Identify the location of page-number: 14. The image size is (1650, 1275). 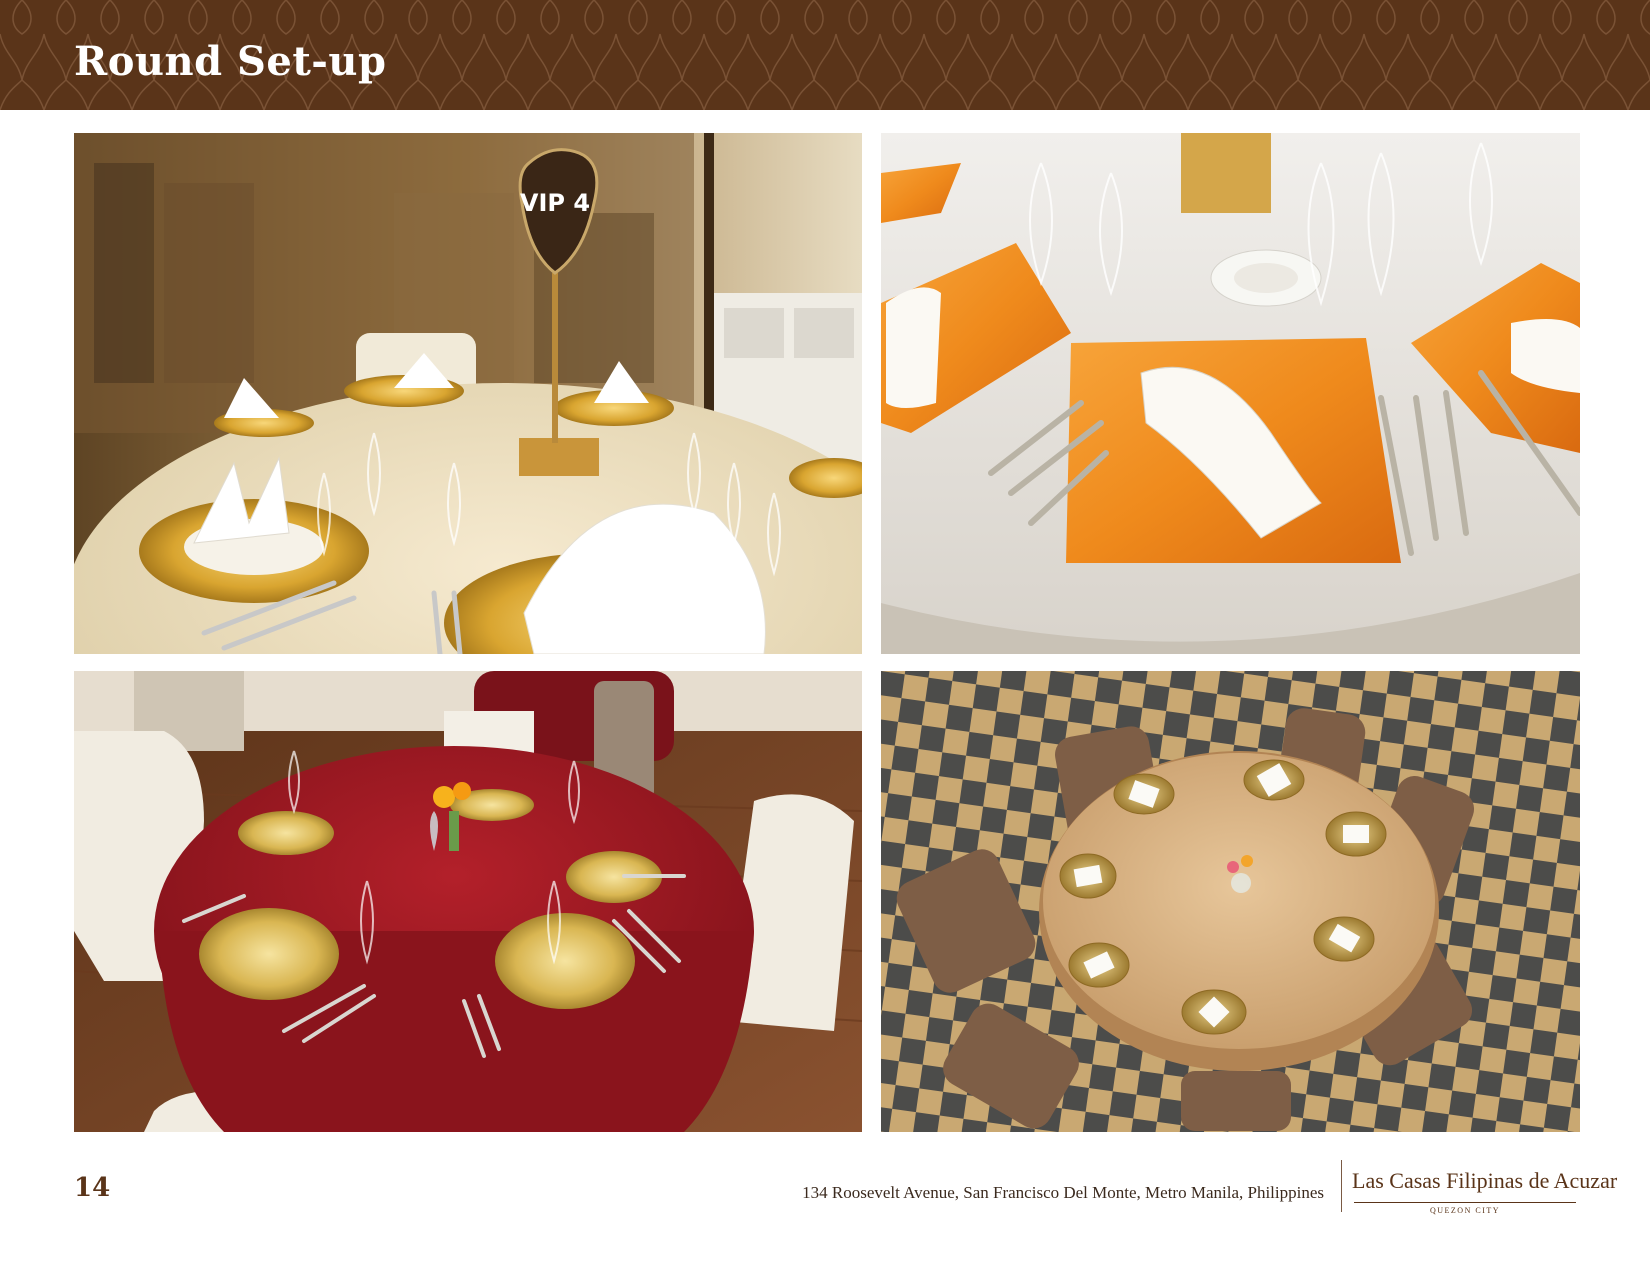
(92, 1188).